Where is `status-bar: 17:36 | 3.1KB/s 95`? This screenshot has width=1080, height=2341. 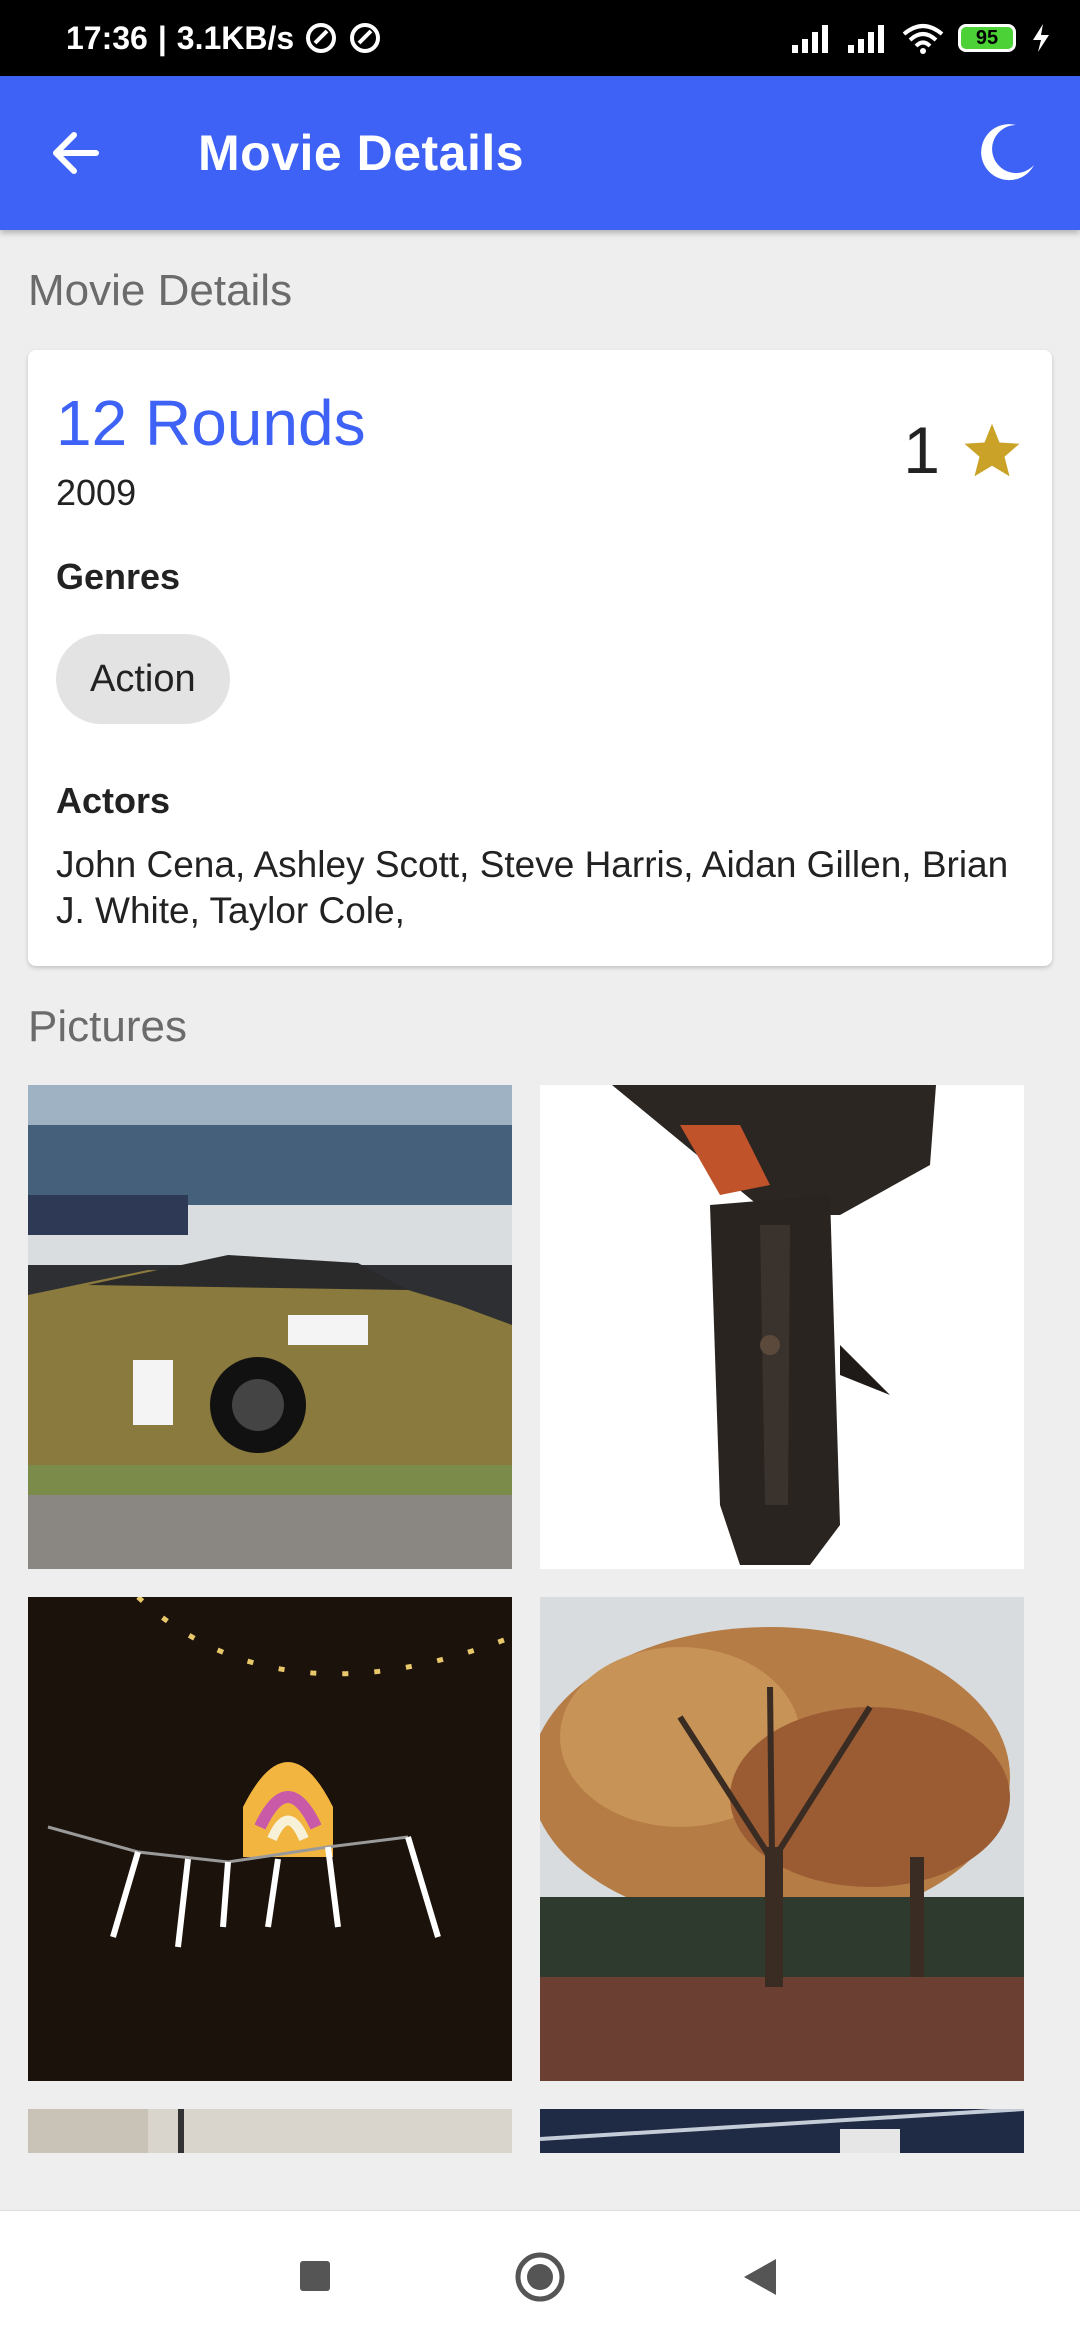
status-bar: 17:36 | 3.1KB/s 95 is located at coordinates (540, 38).